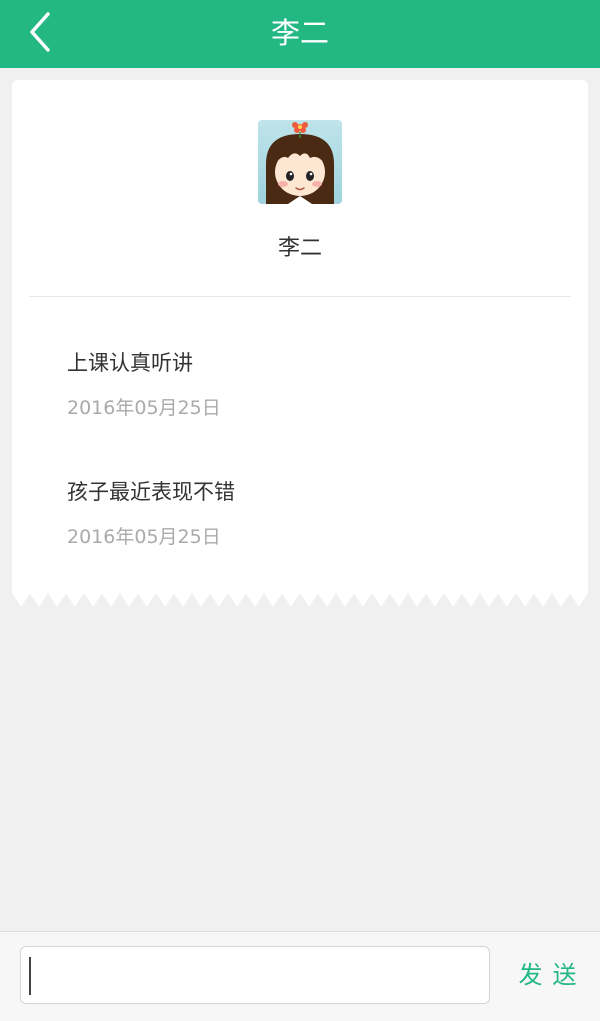  What do you see at coordinates (144, 385) in the screenshot?
I see `comment-item: 上课认真听讲 2016年05月25日` at bounding box center [144, 385].